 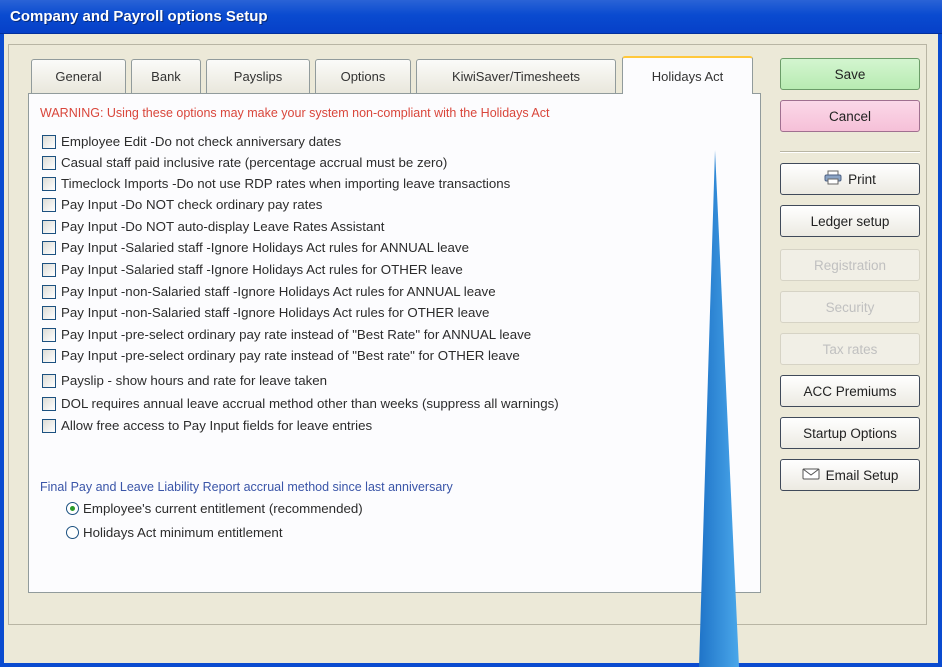 What do you see at coordinates (862, 475) in the screenshot?
I see `email-setup-label: Email Setup` at bounding box center [862, 475].